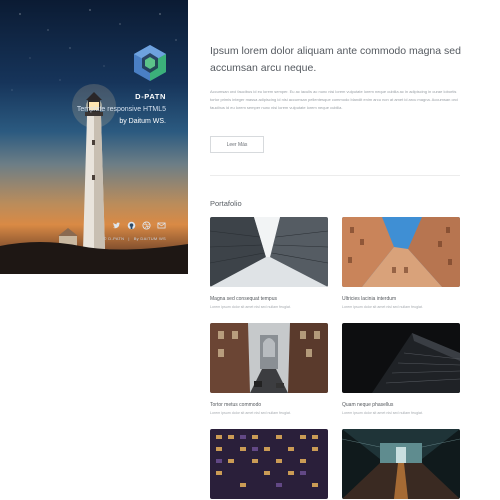 The image size is (500, 500). I want to click on read-more-button: Leer Más, so click(237, 144).